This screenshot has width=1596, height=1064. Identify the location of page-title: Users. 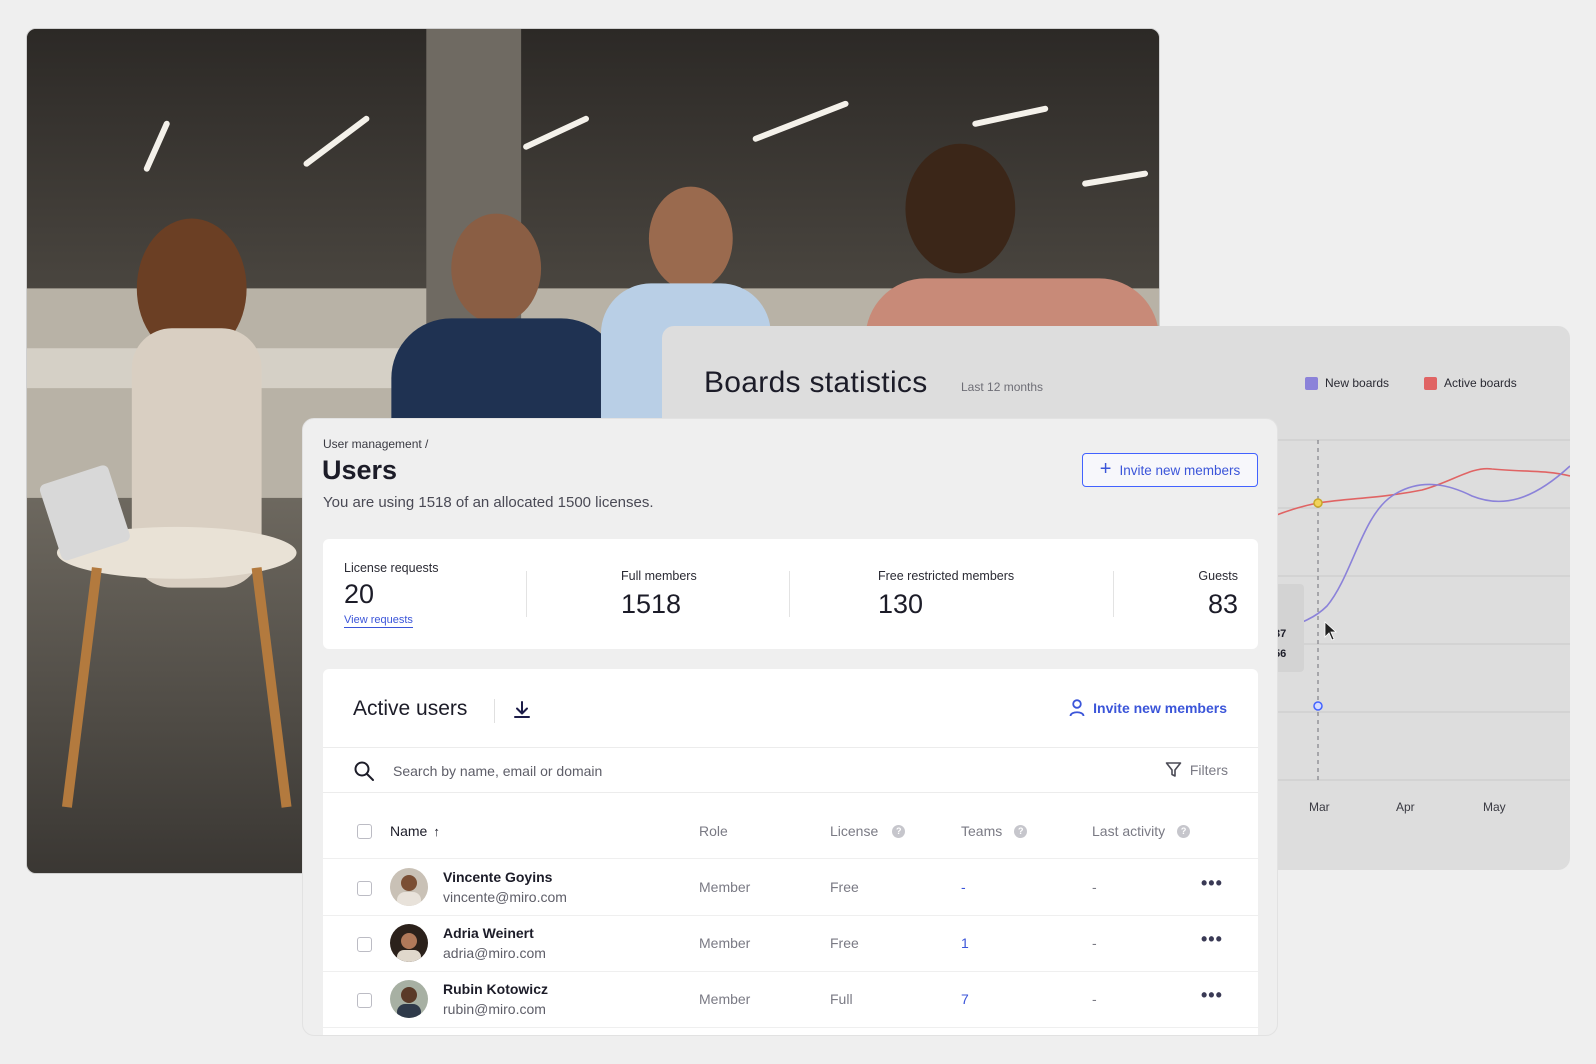
(360, 470).